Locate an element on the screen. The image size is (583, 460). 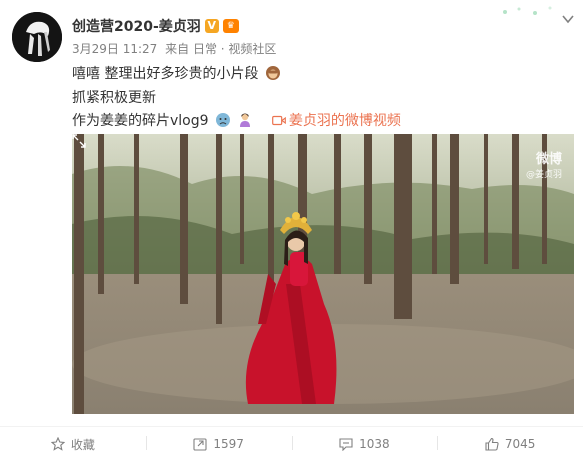
author-name: 创造营2020-姜贞羽 is located at coordinates (136, 26).